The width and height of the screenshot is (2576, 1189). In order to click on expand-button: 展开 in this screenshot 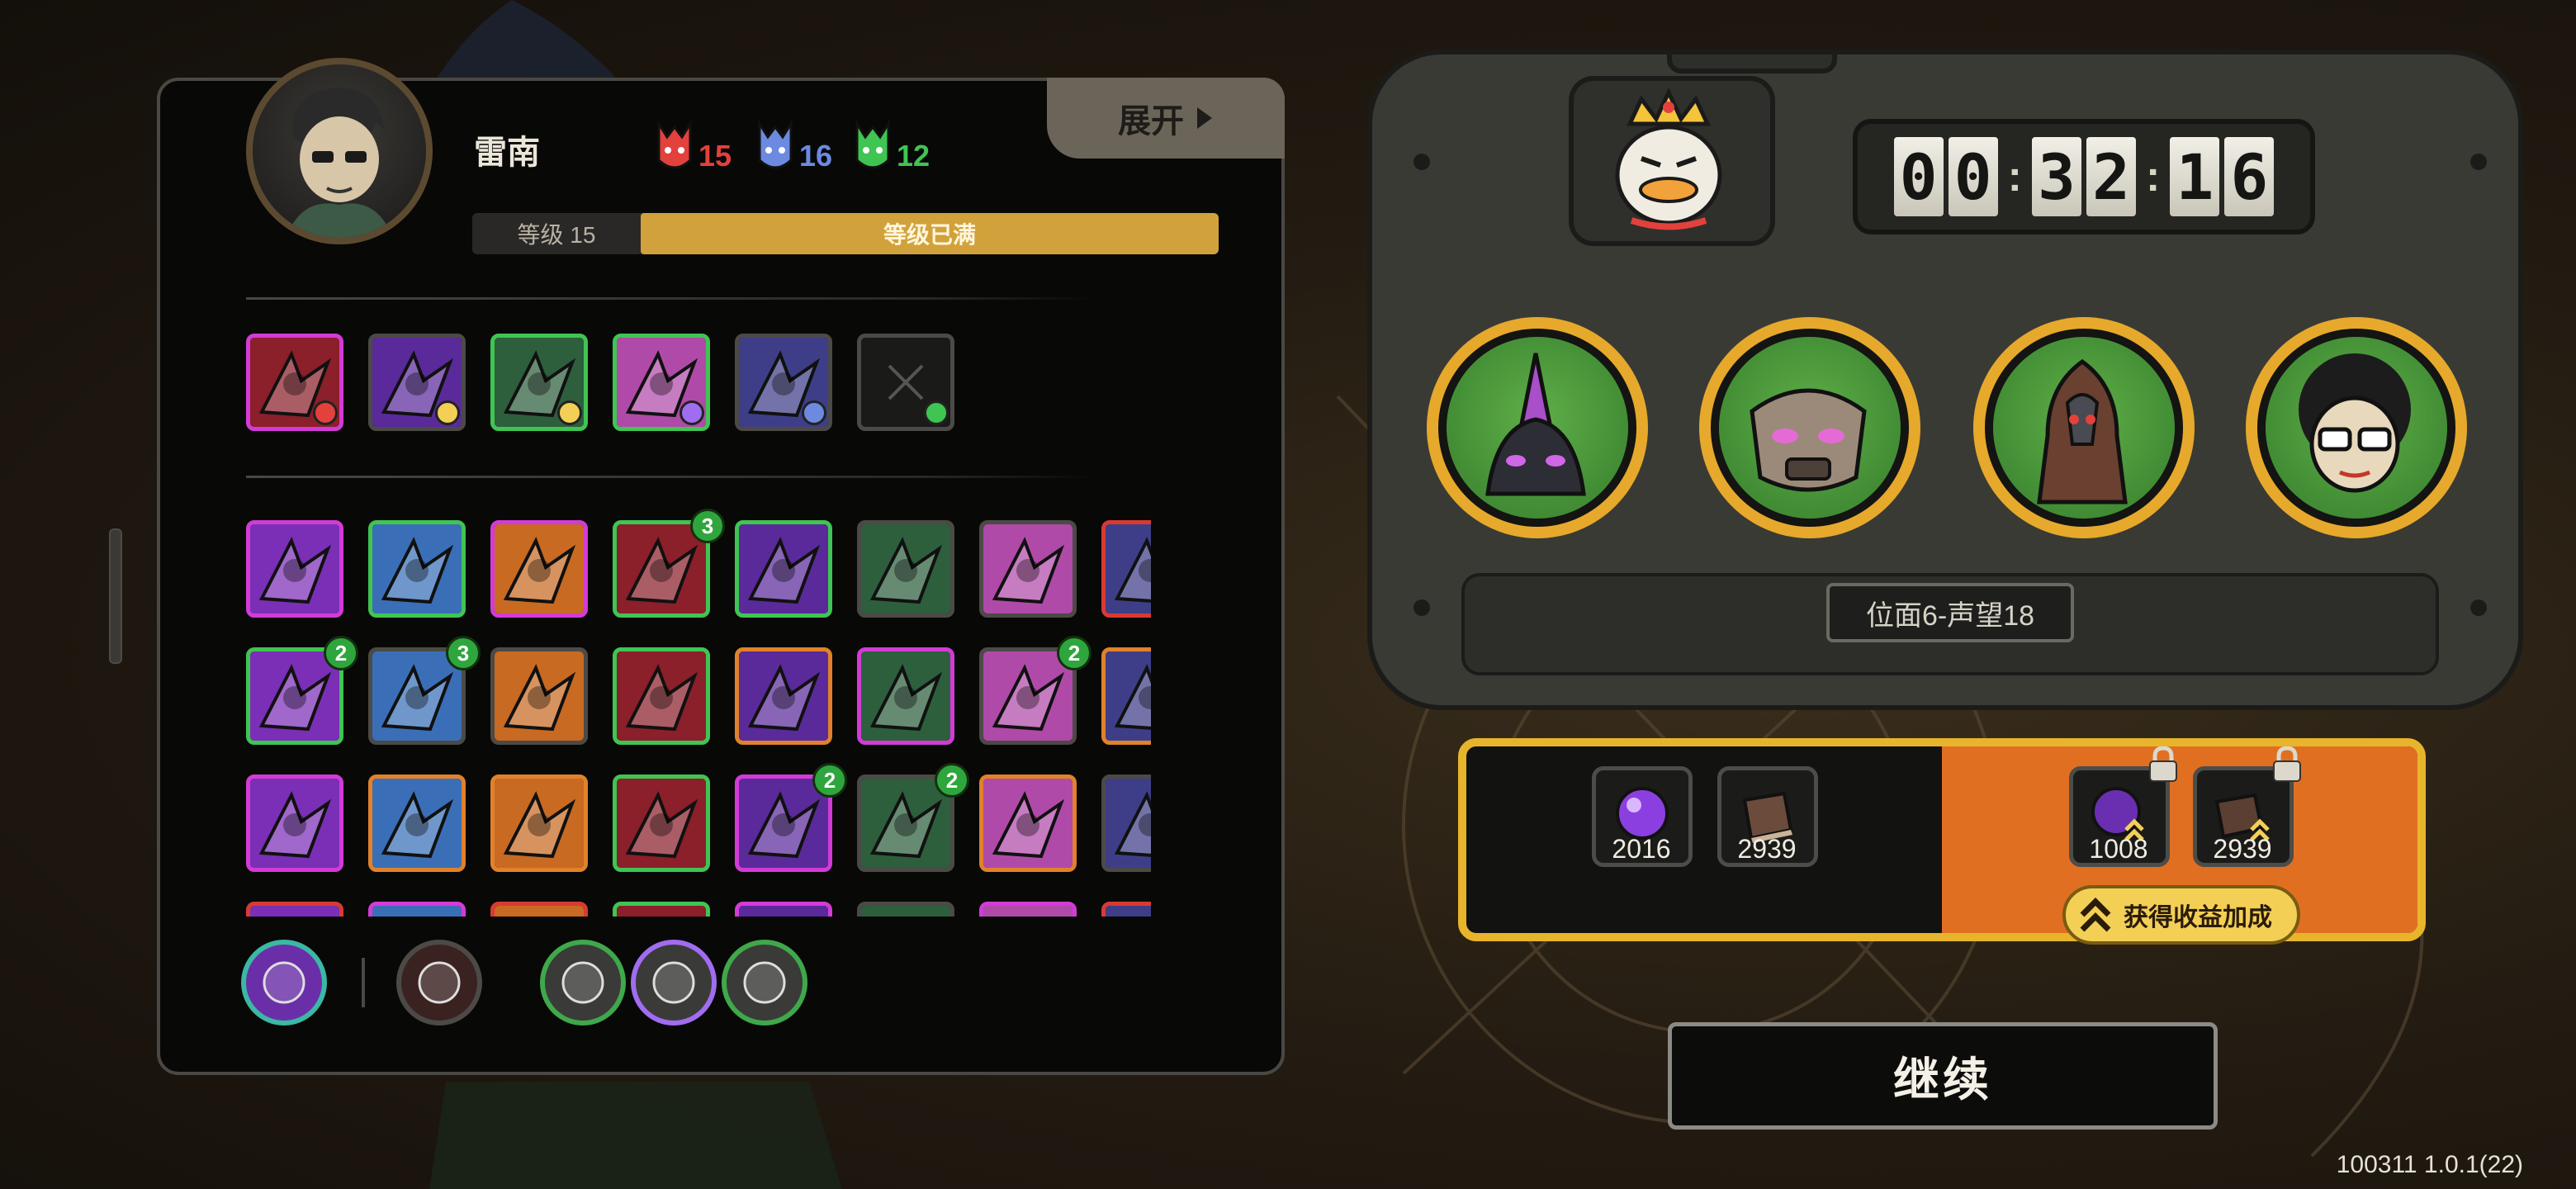, I will do `click(1166, 118)`.